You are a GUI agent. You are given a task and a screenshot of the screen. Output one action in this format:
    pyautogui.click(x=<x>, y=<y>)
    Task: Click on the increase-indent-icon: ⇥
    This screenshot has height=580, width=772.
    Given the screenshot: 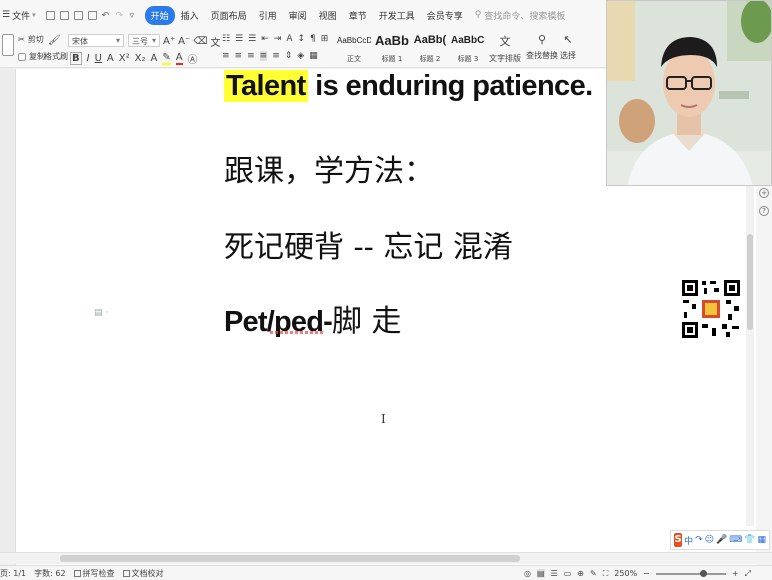 What is the action you would take?
    pyautogui.click(x=278, y=39)
    